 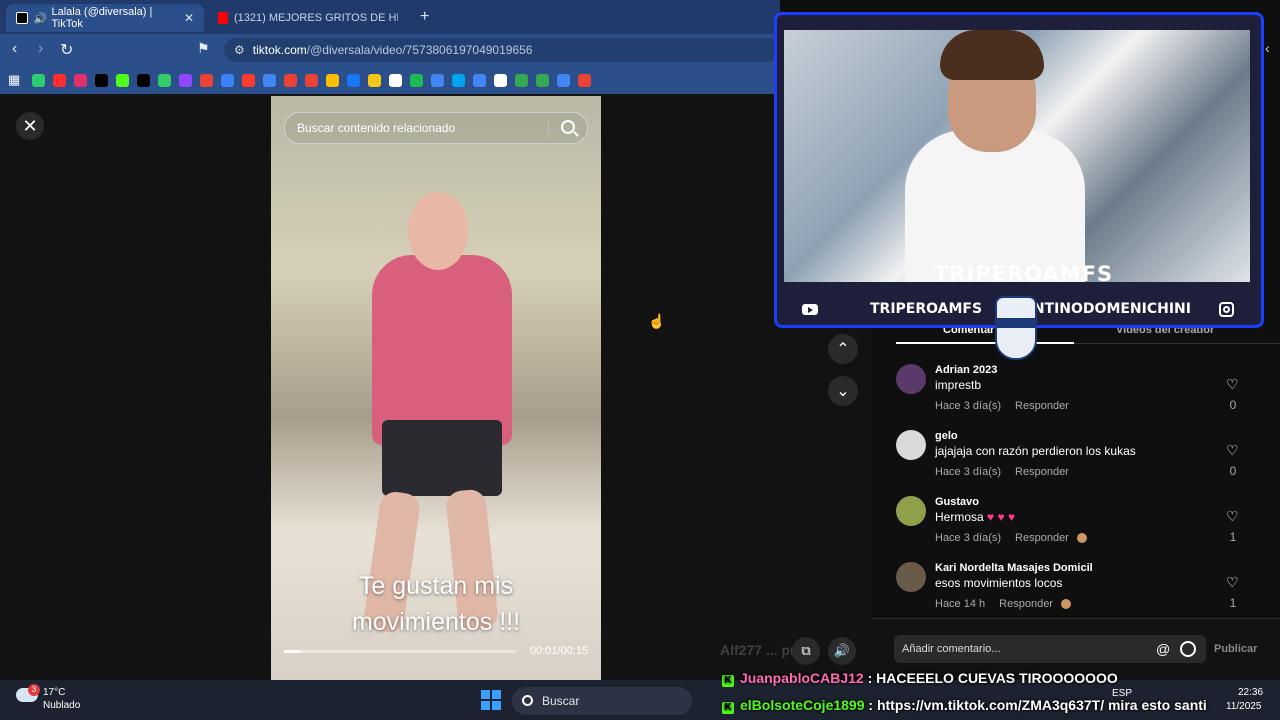 What do you see at coordinates (842, 651) in the screenshot?
I see `volume-icon: 🔊` at bounding box center [842, 651].